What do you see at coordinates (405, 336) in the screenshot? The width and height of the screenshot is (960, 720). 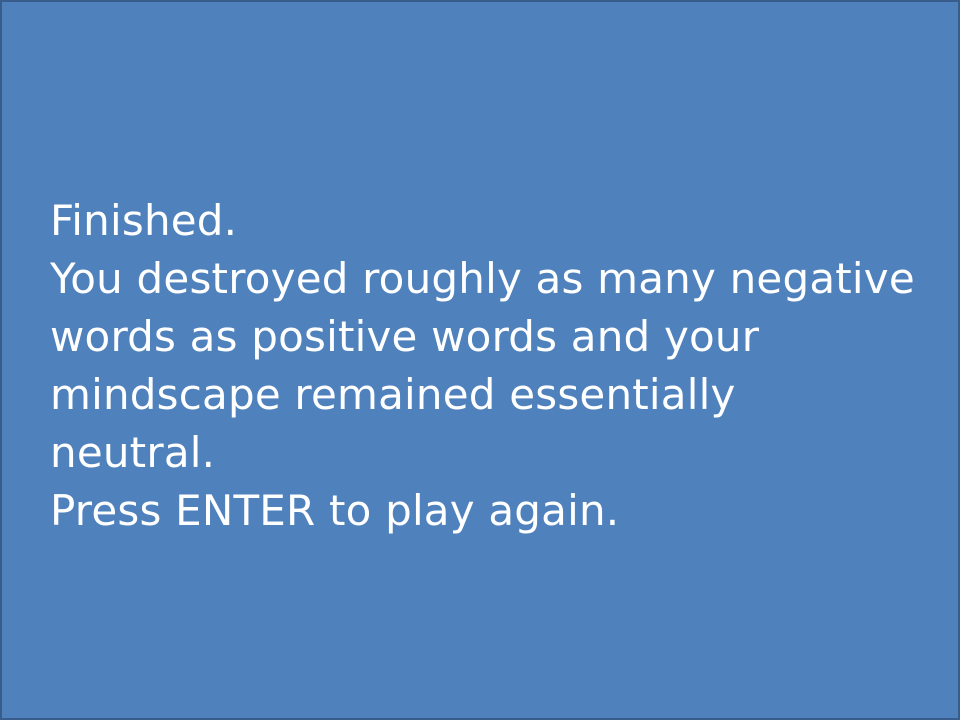 I see `result-line-2: words as positive words and your` at bounding box center [405, 336].